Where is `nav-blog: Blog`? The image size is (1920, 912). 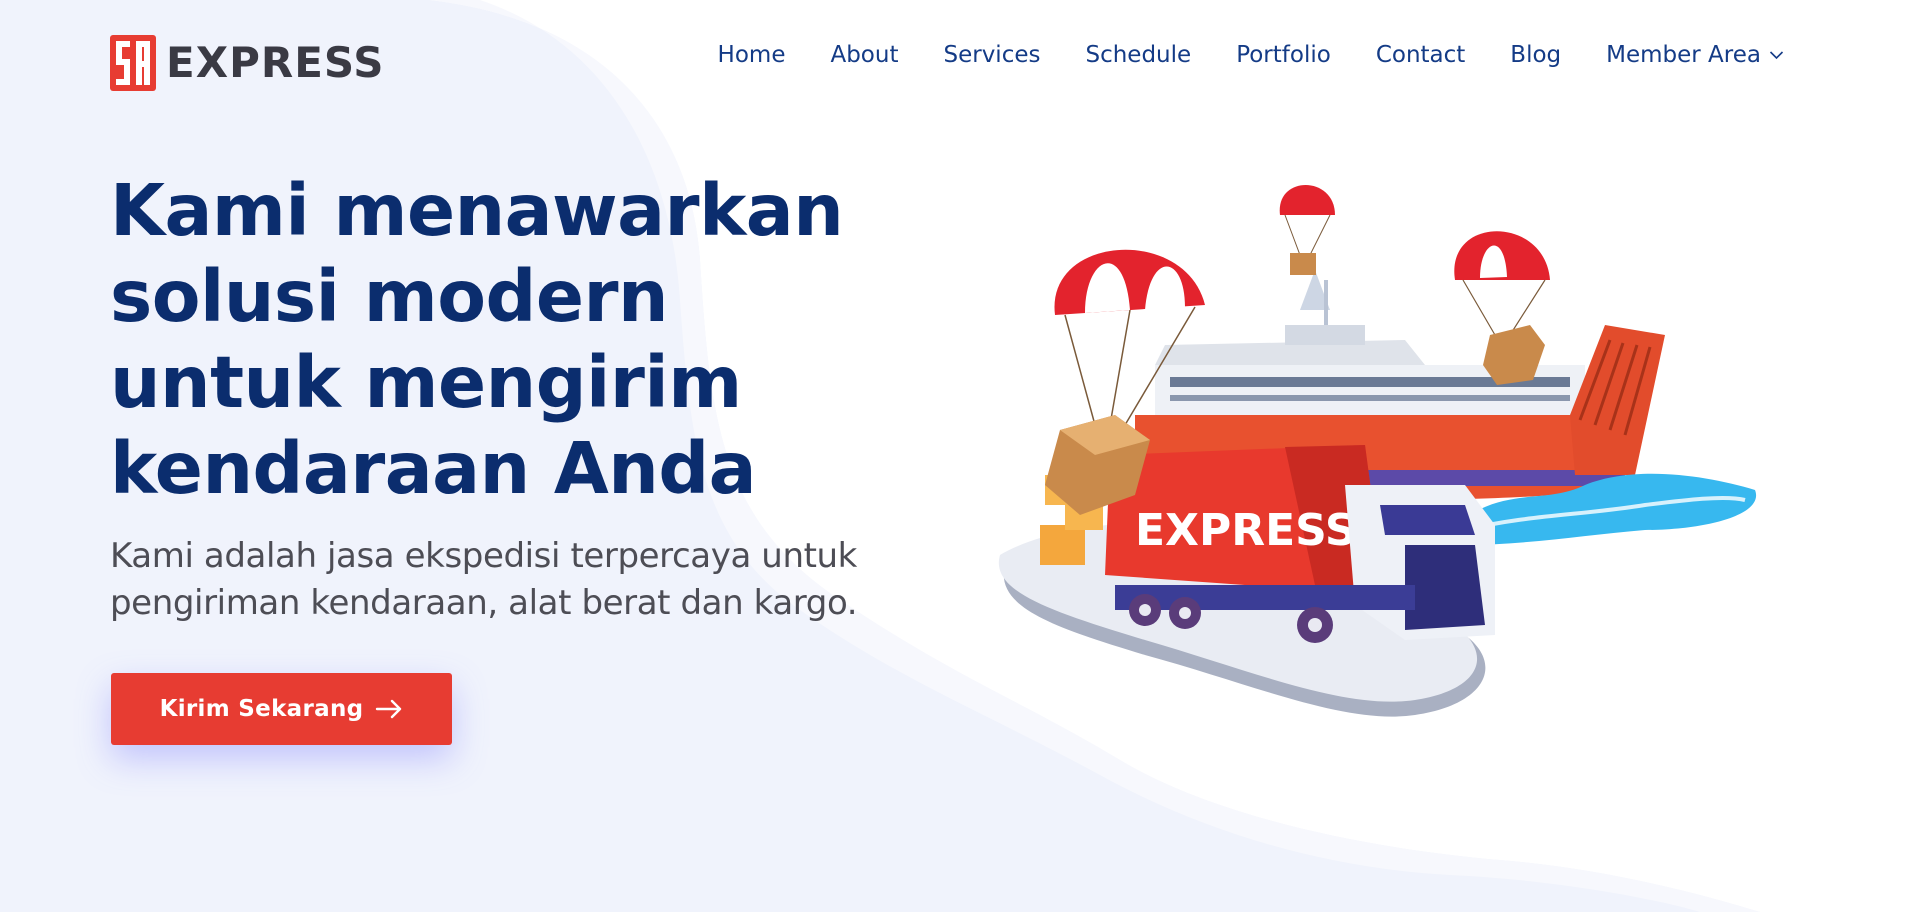 nav-blog: Blog is located at coordinates (1535, 55).